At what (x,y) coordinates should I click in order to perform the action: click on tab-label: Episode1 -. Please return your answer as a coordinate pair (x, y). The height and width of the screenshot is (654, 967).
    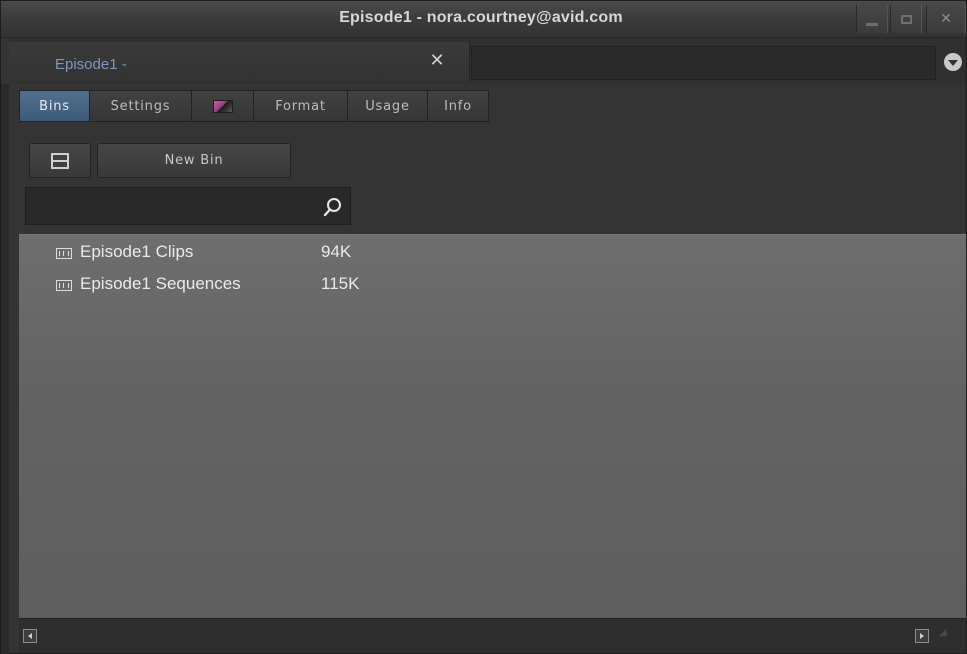
    Looking at the image, I should click on (91, 64).